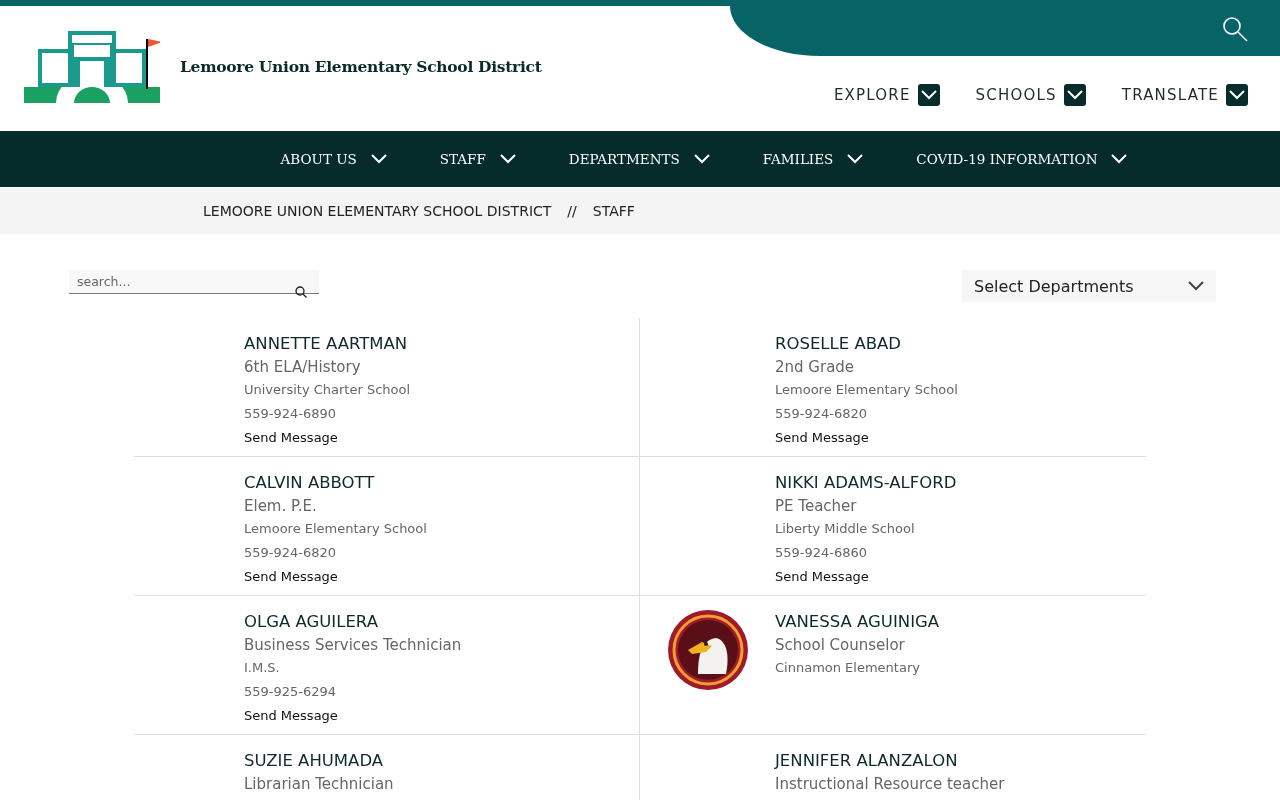 The image size is (1280, 800). I want to click on staff-title: School Counselor, so click(840, 645).